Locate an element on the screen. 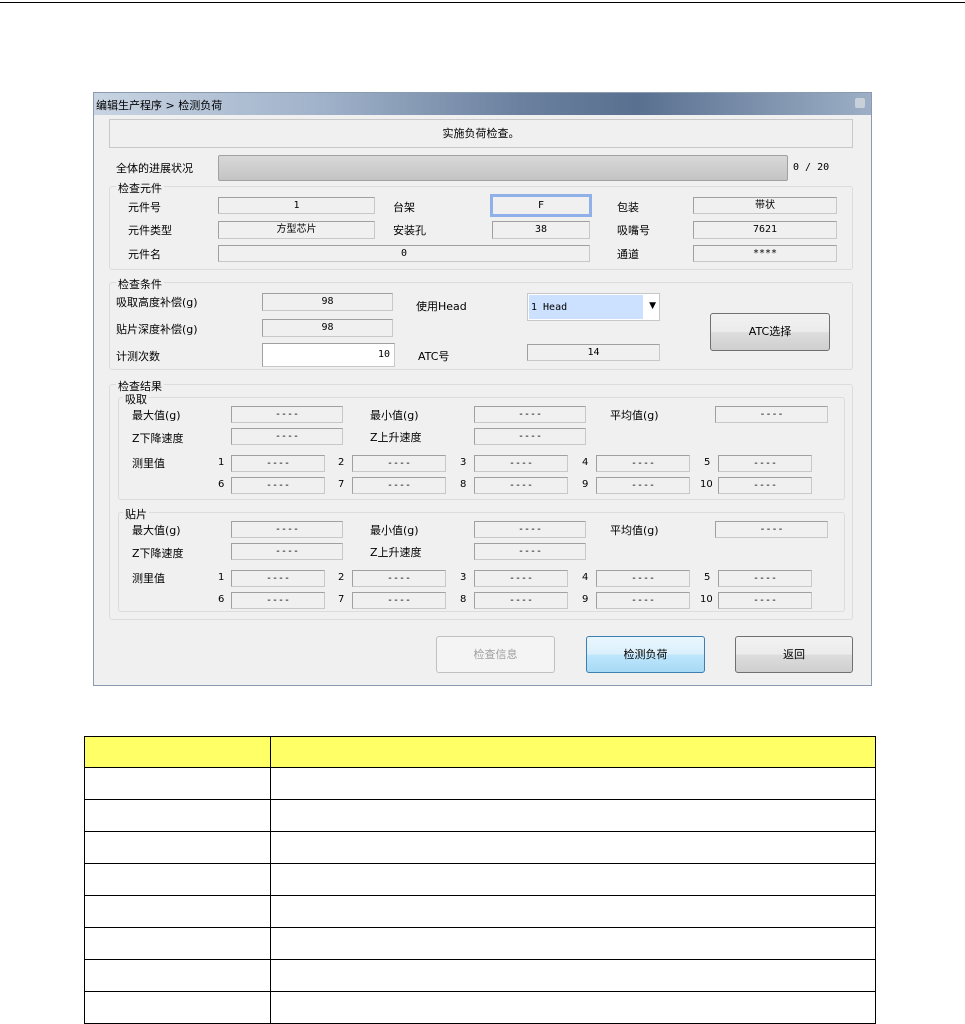 Image resolution: width=965 pixels, height=1024 pixels. head-select: 1 Head ▼ is located at coordinates (593, 307).